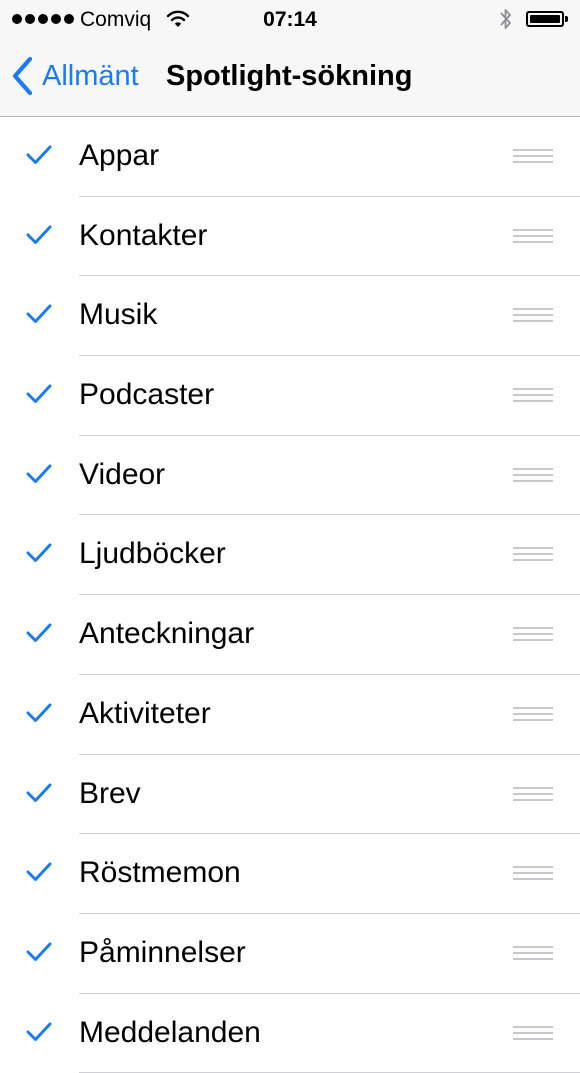 The height and width of the screenshot is (1073, 580). I want to click on list-item: Kontakter, so click(290, 237).